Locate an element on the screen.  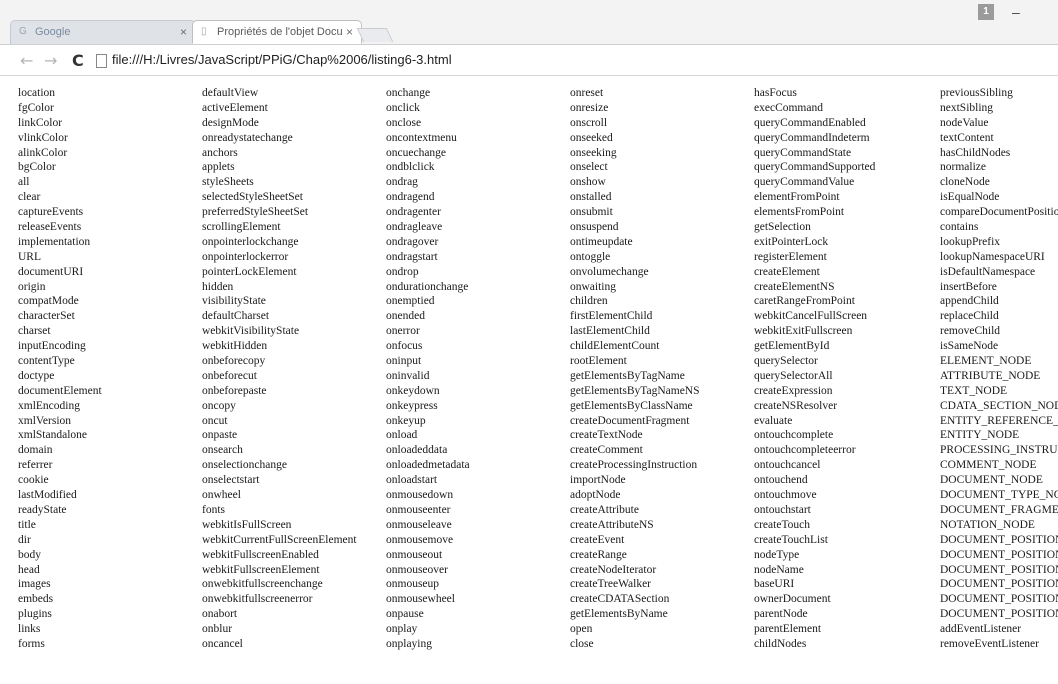
property-name: oncopy is located at coordinates (219, 405).